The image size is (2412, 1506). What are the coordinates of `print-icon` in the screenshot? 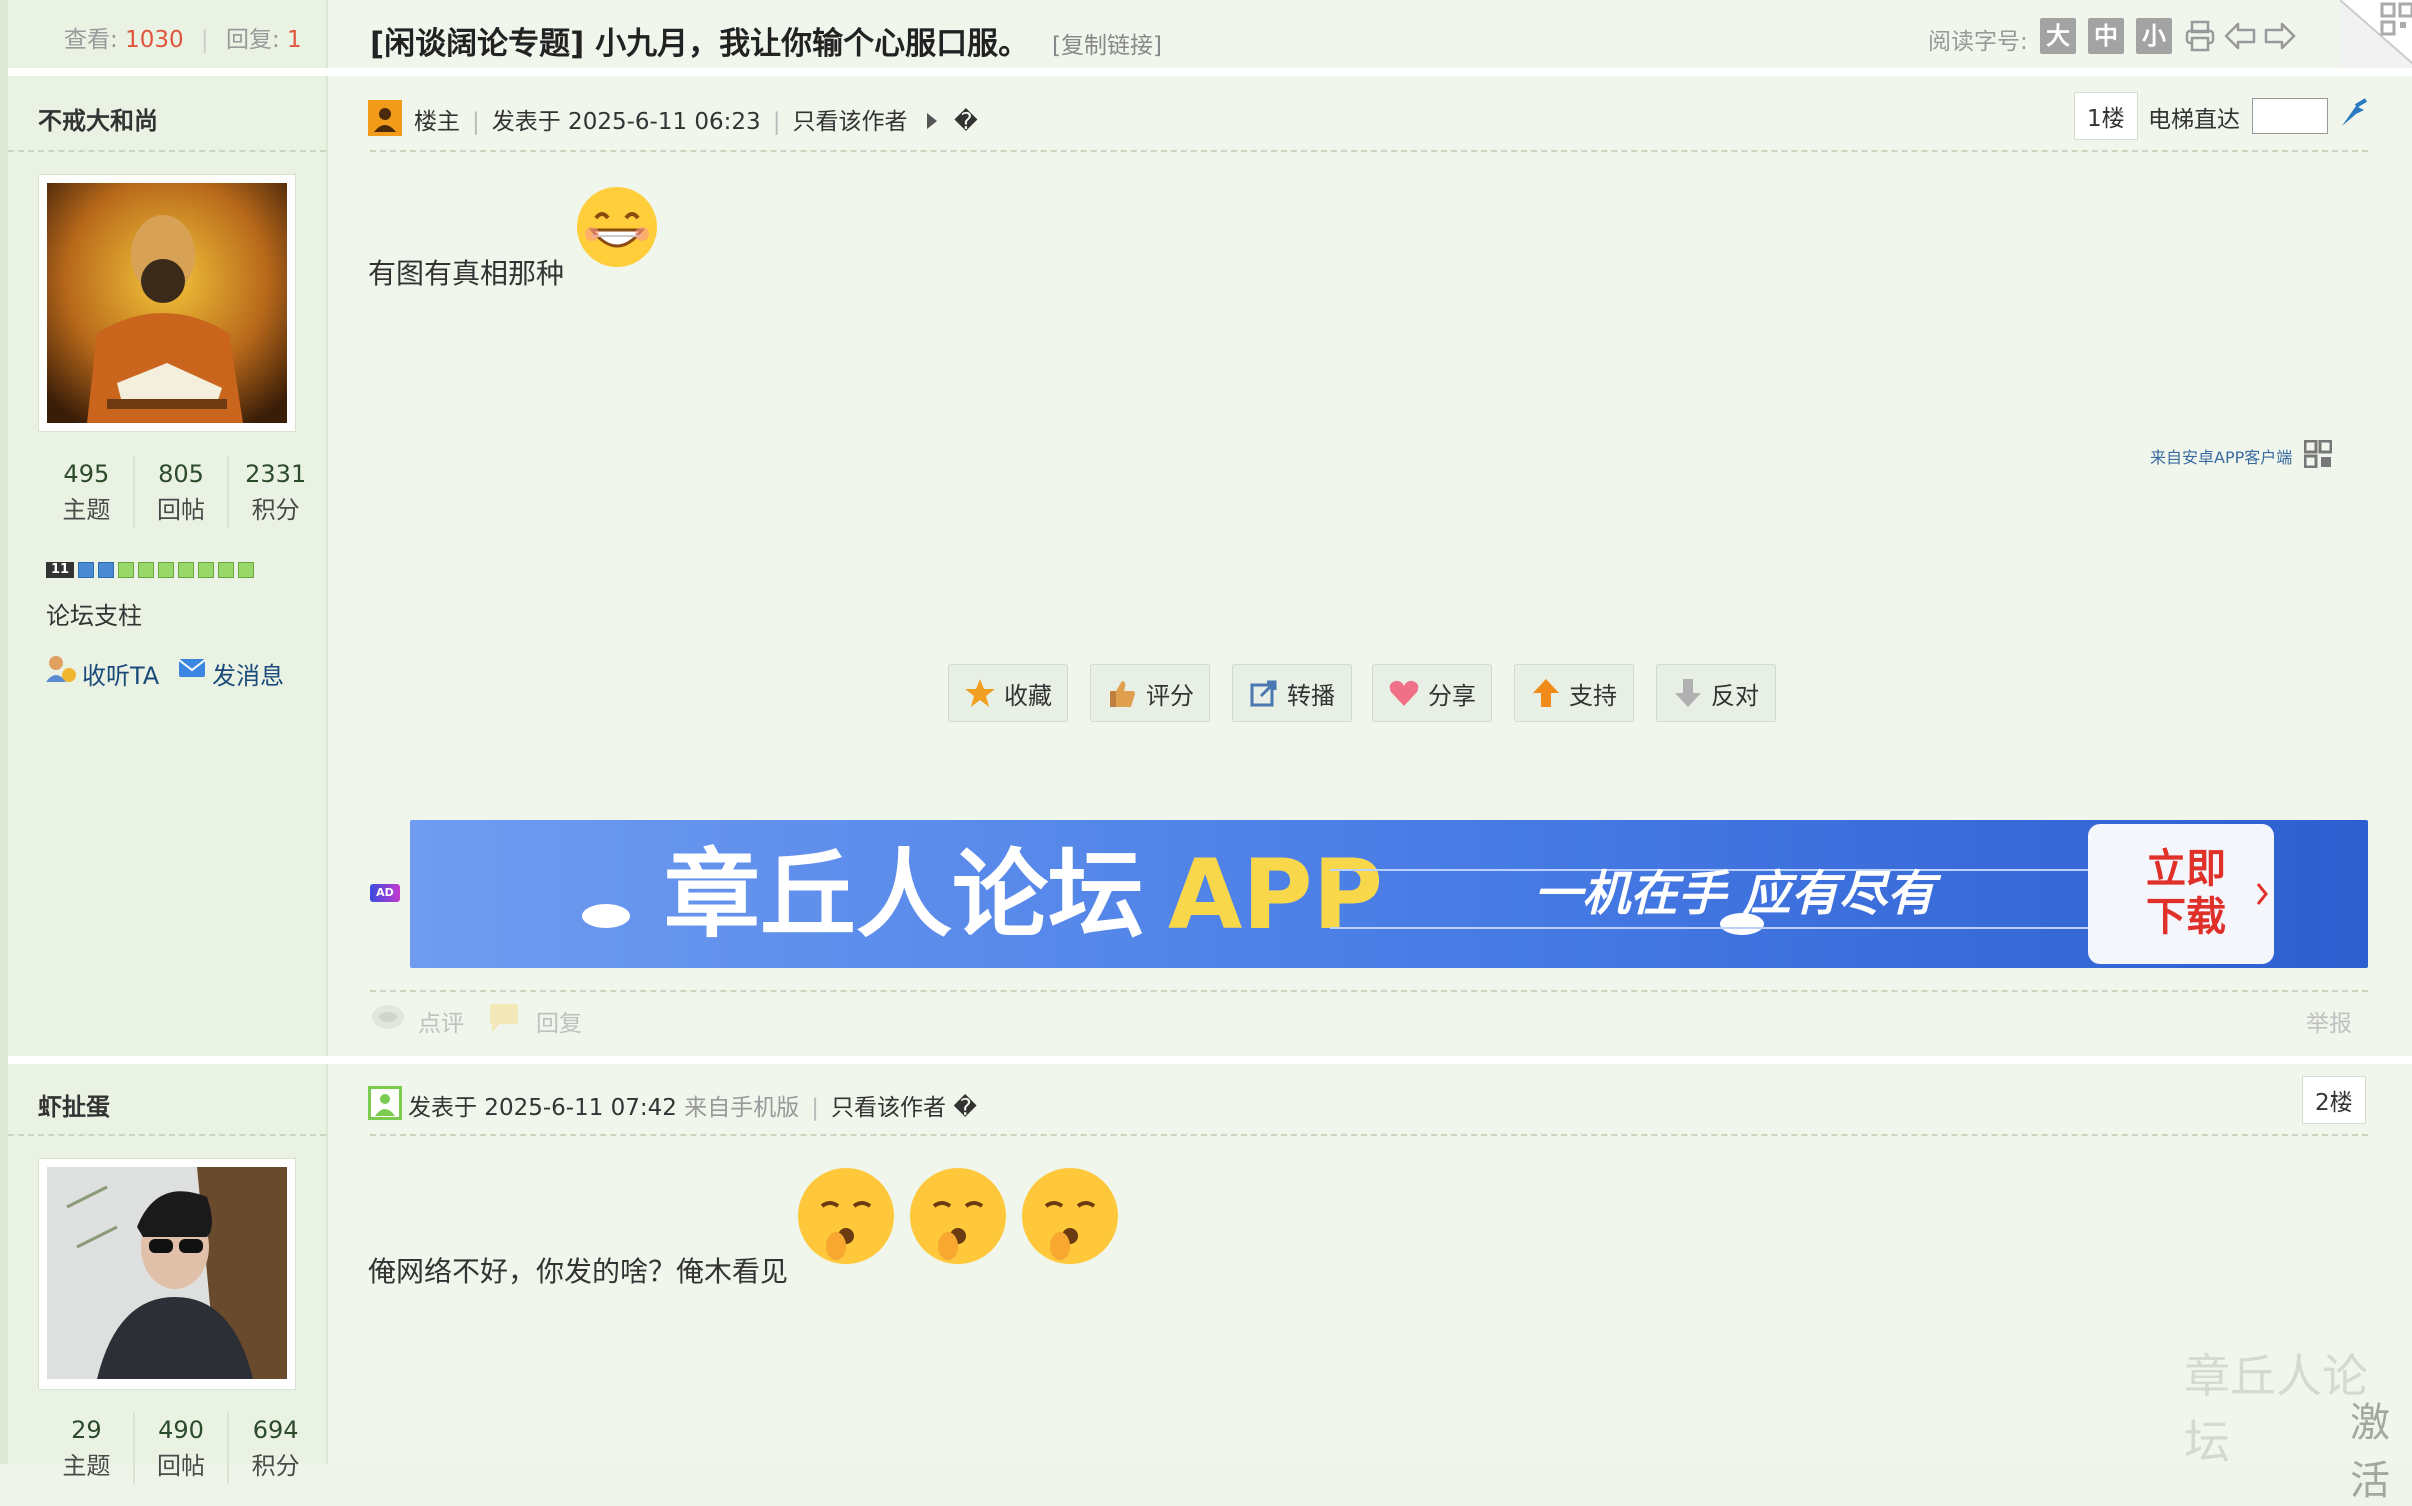 It's located at (2200, 36).